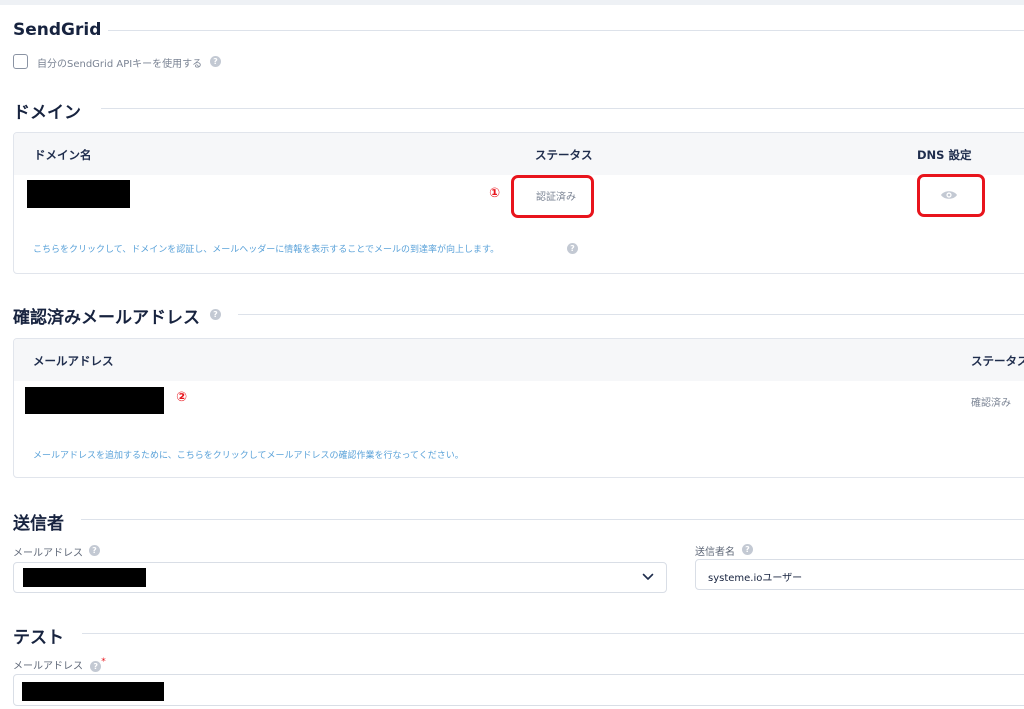  What do you see at coordinates (38, 638) in the screenshot?
I see `test-title: テスト` at bounding box center [38, 638].